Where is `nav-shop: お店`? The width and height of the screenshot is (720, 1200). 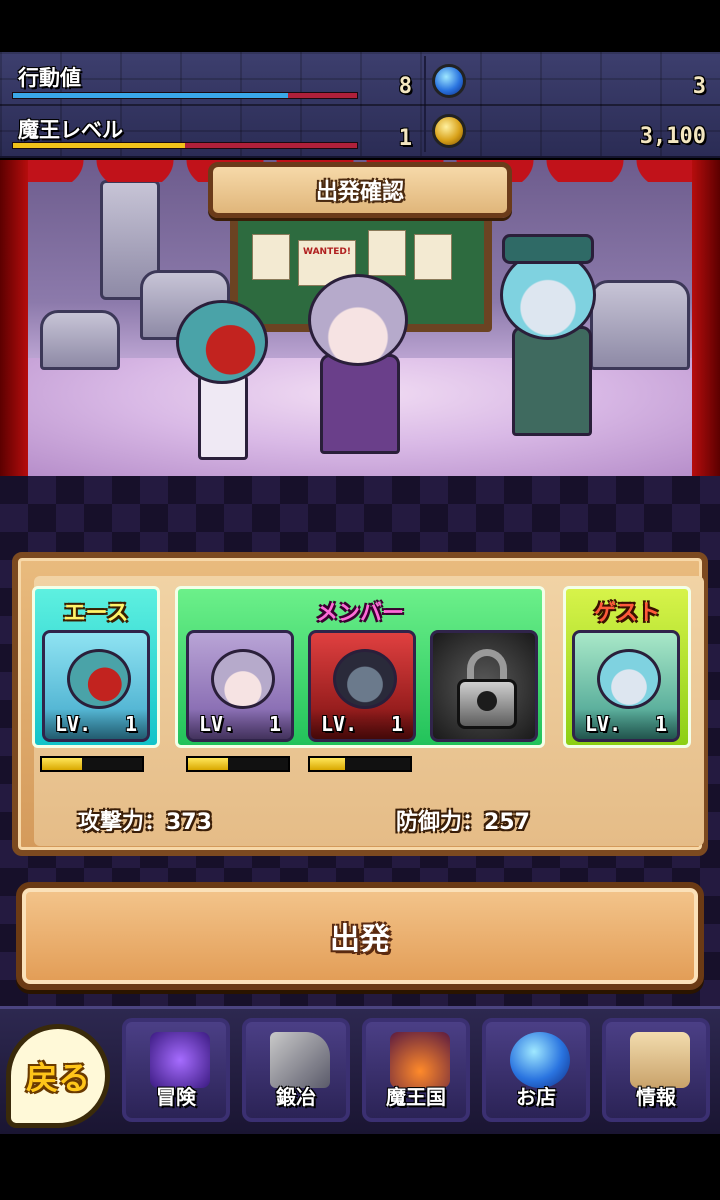
nav-shop: お店 is located at coordinates (536, 1070).